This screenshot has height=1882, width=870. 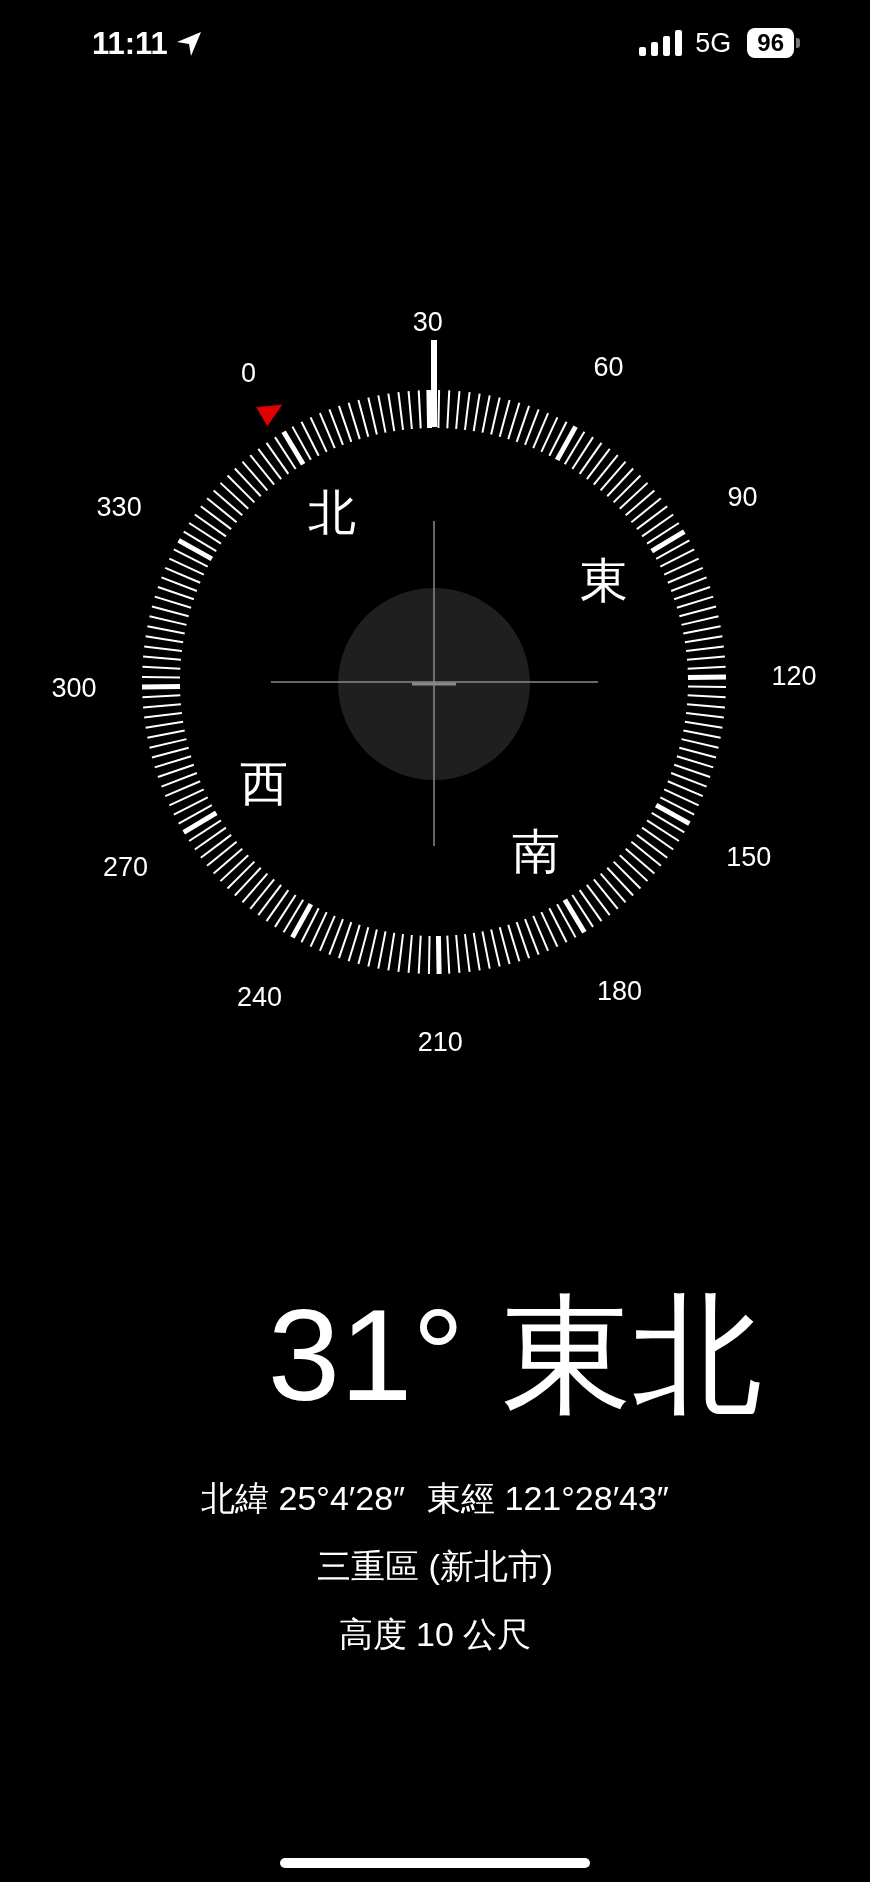 I want to click on degree-label: 240, so click(x=259, y=996).